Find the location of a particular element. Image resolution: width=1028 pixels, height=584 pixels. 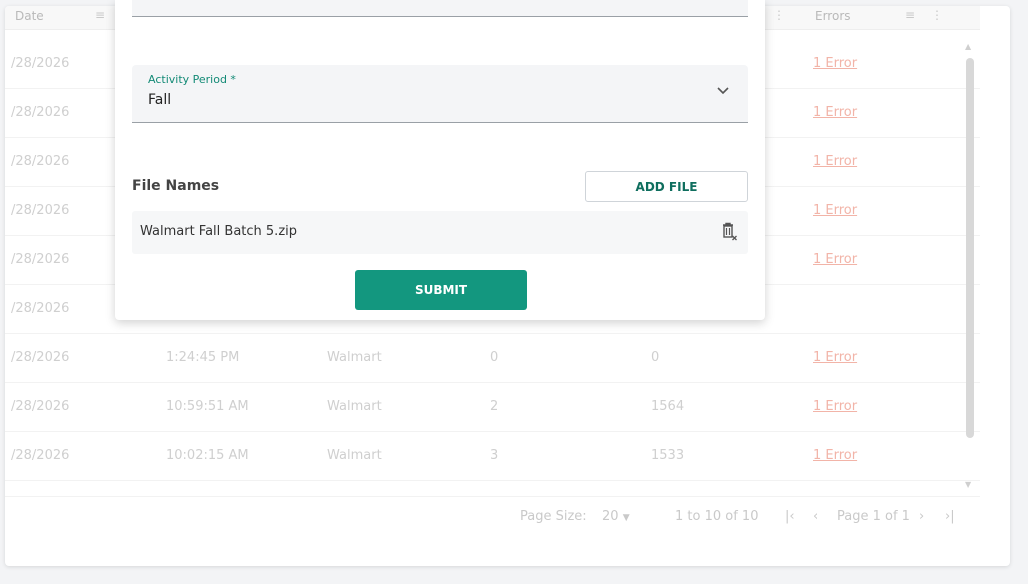

row-range: 1 to 10 of 10 is located at coordinates (717, 516).